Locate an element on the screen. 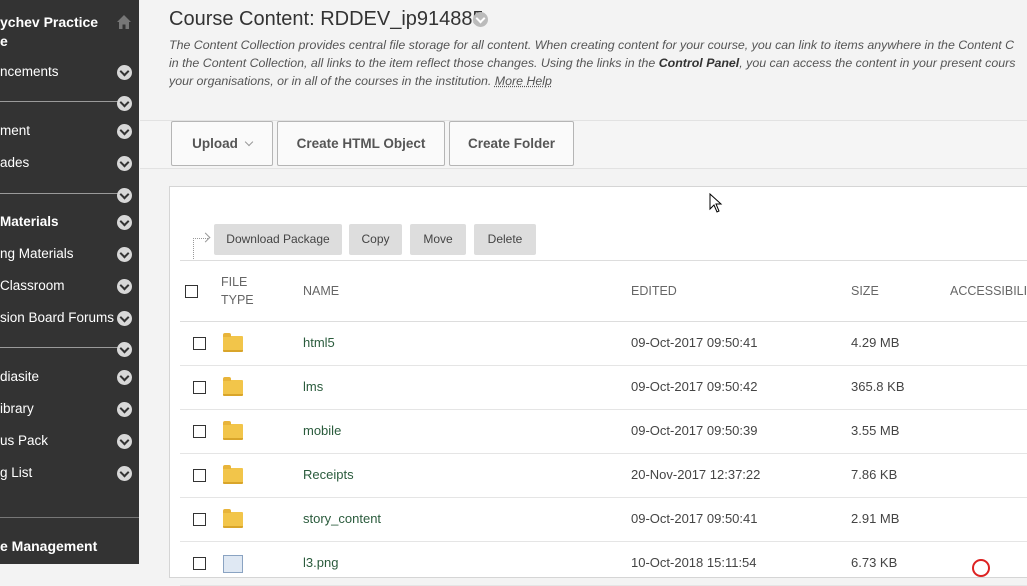  move-button: Move is located at coordinates (438, 239).